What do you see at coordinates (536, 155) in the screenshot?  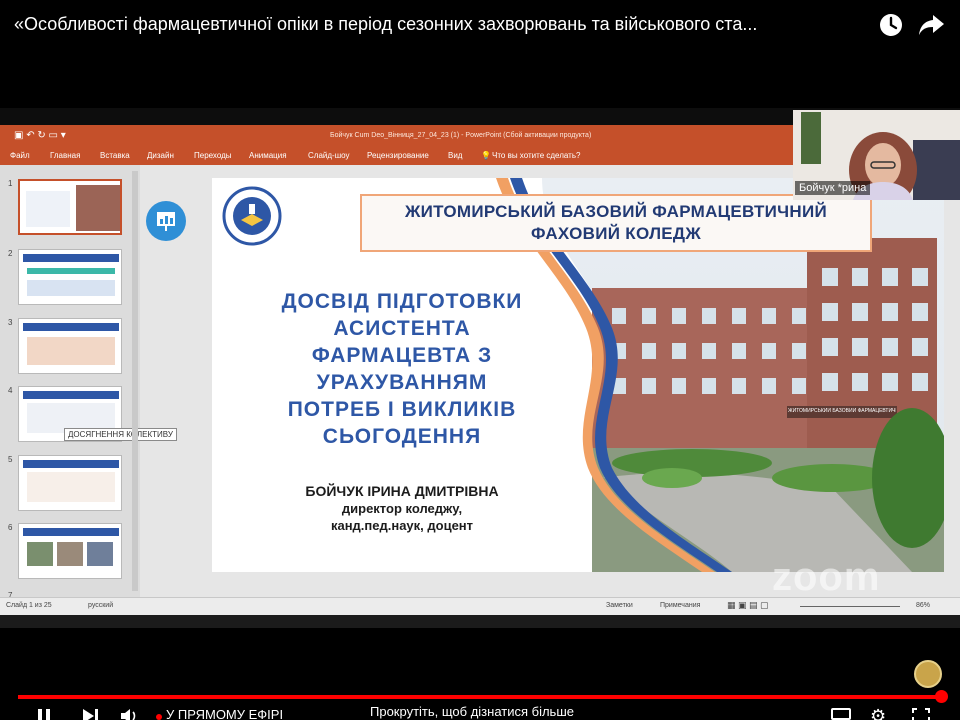 I see `tell-me-input: Что вы хотите сделать?` at bounding box center [536, 155].